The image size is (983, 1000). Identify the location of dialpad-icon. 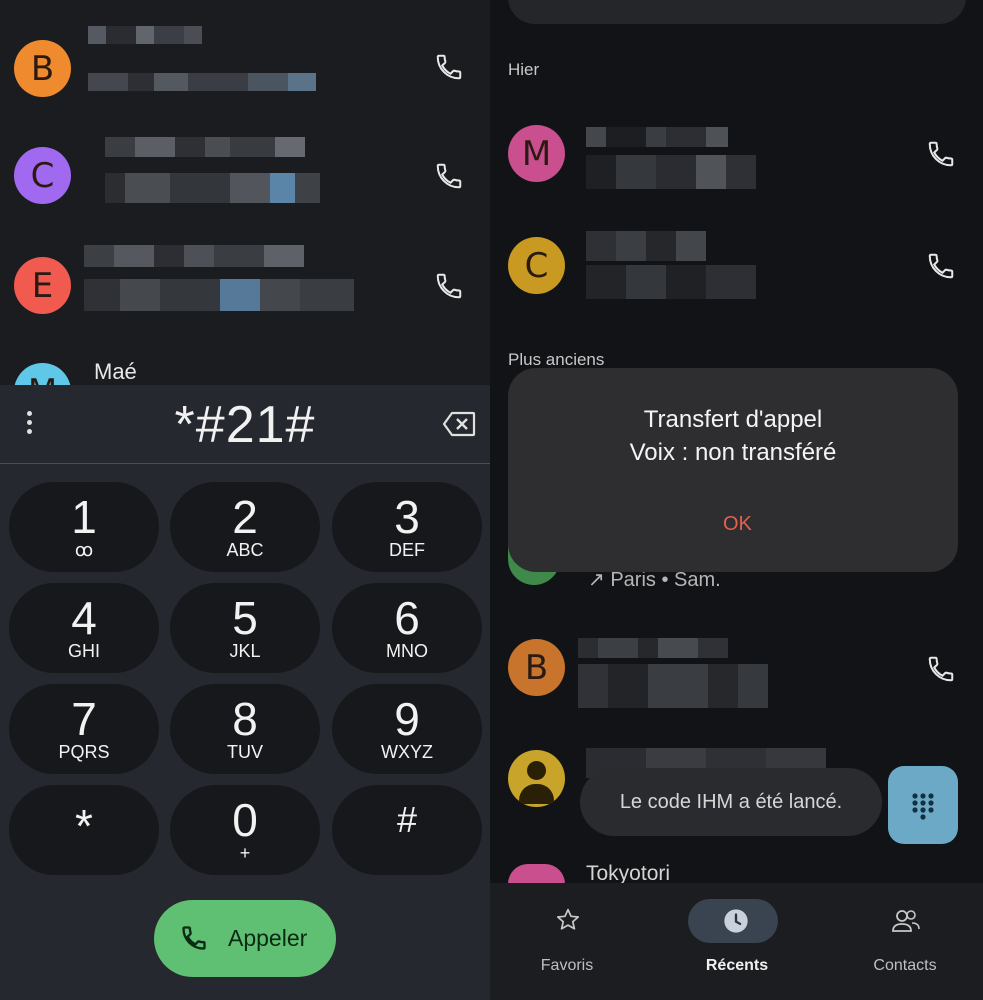
(923, 806).